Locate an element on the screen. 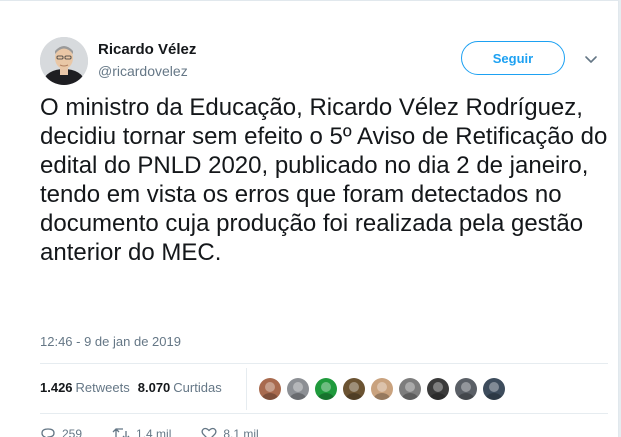 Image resolution: width=621 pixels, height=437 pixels. like-button: 8,1 mil is located at coordinates (230, 431).